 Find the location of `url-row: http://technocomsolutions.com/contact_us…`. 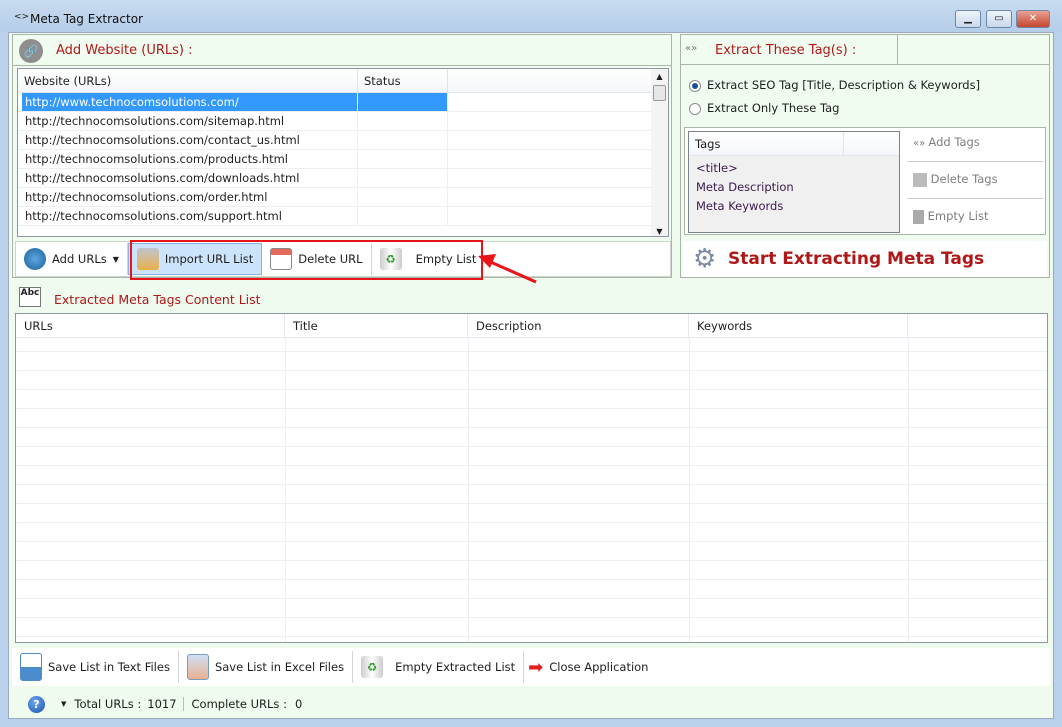

url-row: http://technocomsolutions.com/contact_us… is located at coordinates (343, 140).